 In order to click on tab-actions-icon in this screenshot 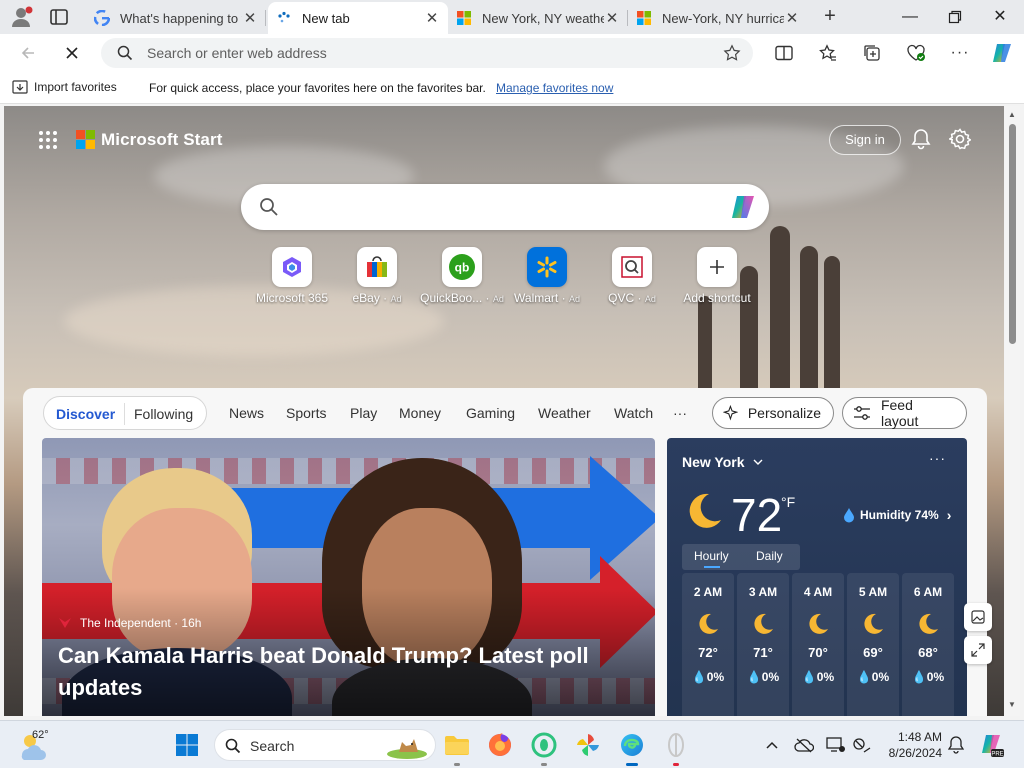, I will do `click(59, 17)`.